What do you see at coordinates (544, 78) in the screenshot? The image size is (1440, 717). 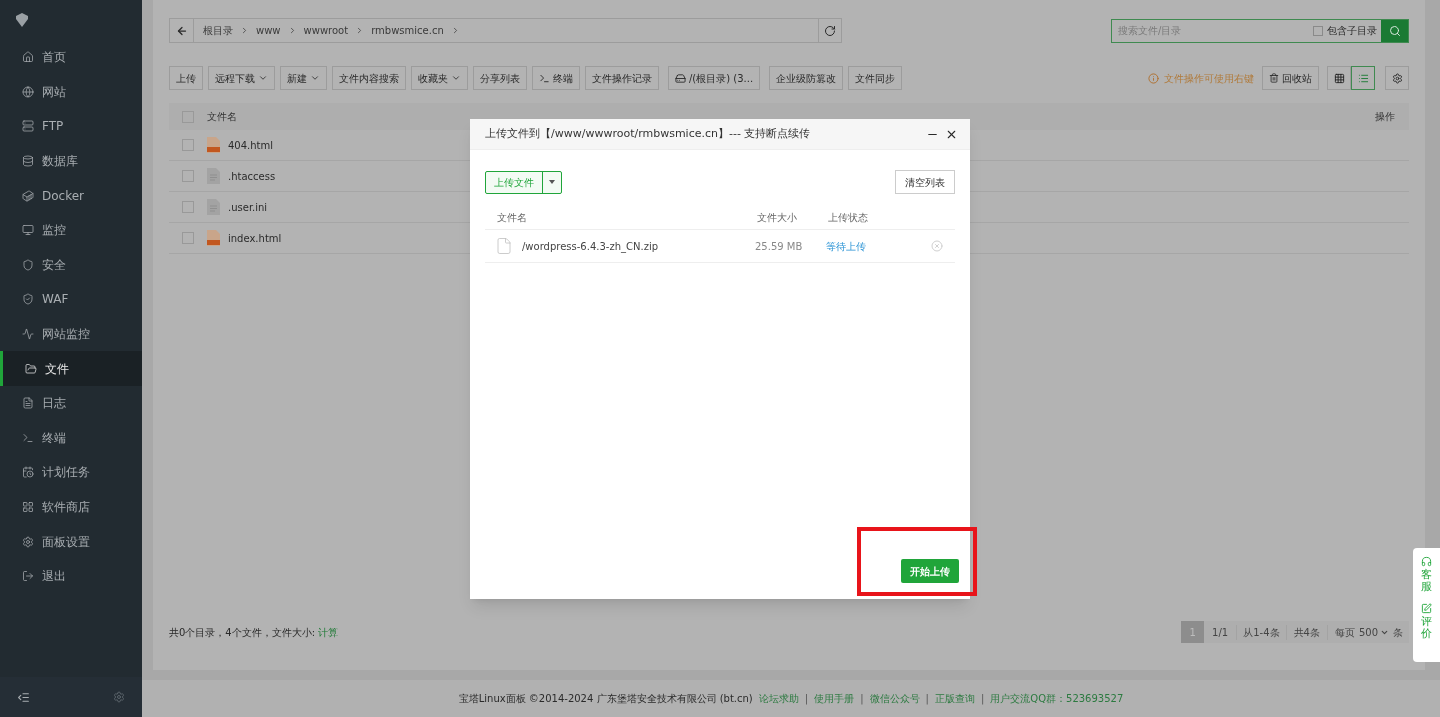 I see `terminal-icon` at bounding box center [544, 78].